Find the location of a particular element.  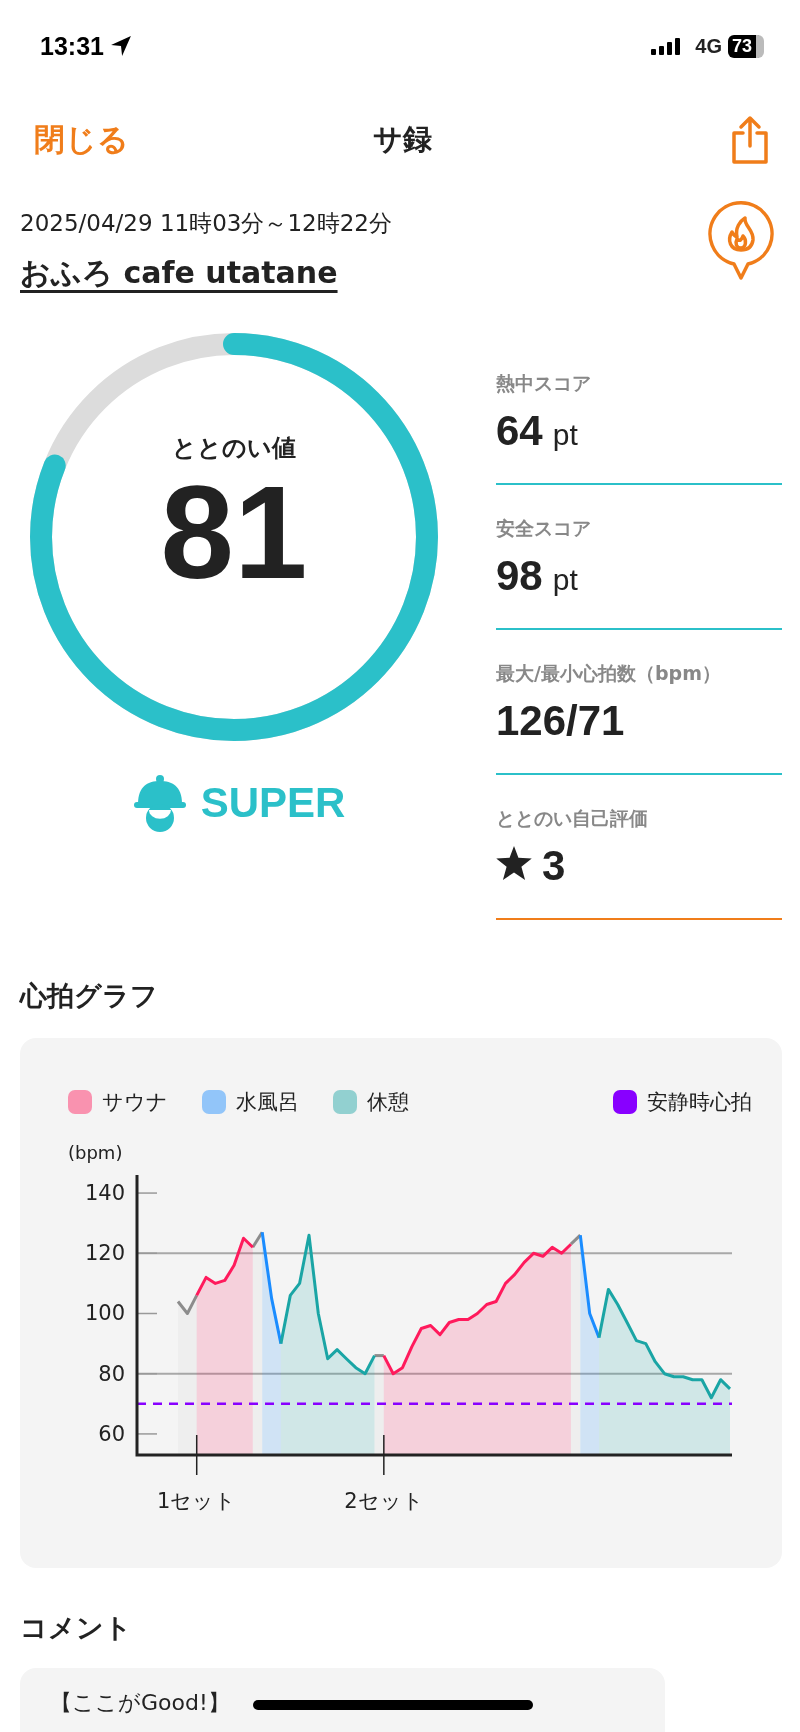

stat-value: 98 is located at coordinates (519, 575).